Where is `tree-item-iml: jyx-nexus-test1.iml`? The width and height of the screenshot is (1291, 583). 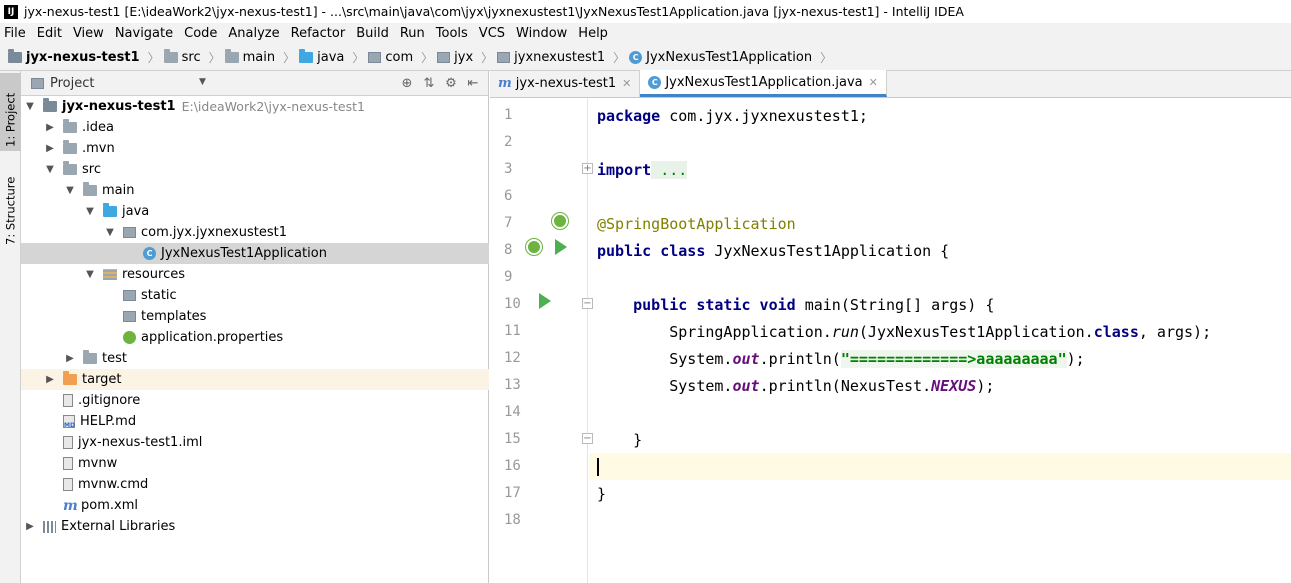
tree-item-iml: jyx-nexus-test1.iml is located at coordinates (255, 442).